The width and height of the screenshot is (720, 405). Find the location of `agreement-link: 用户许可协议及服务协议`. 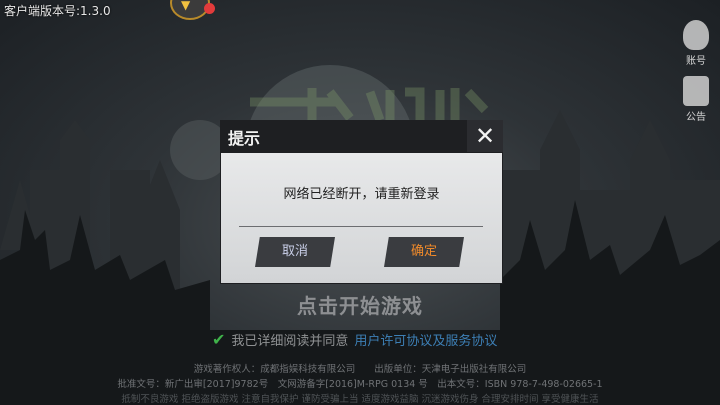

agreement-link: 用户许可协议及服务协议 is located at coordinates (425, 339).